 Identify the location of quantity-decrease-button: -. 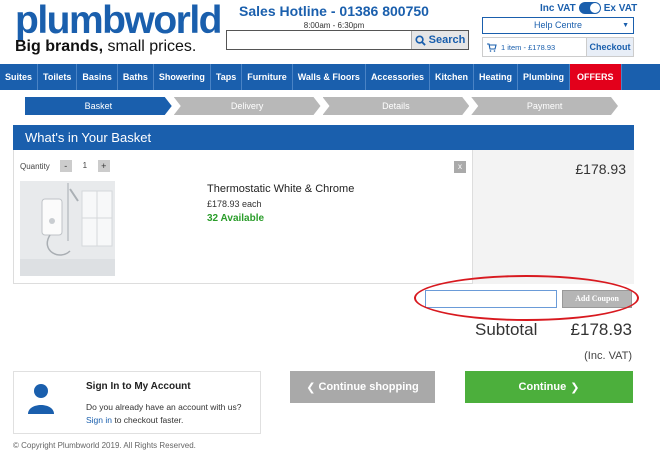
(65, 166).